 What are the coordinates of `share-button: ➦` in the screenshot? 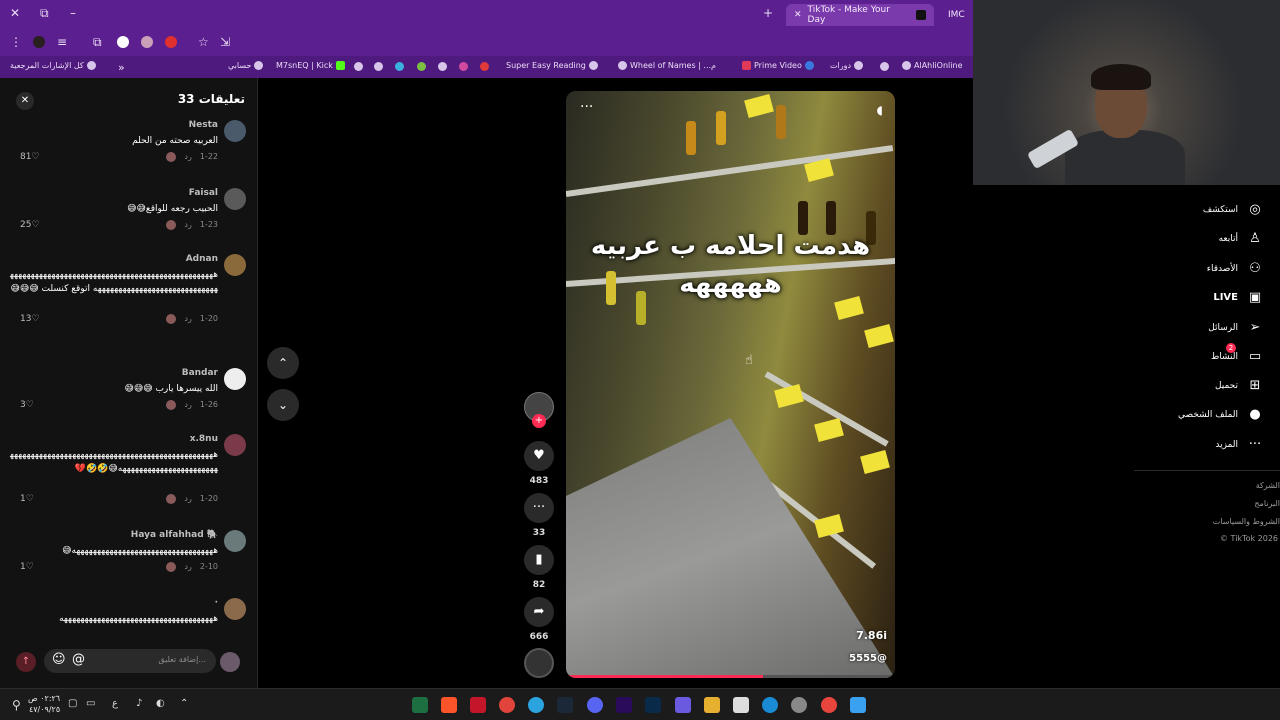 It's located at (539, 612).